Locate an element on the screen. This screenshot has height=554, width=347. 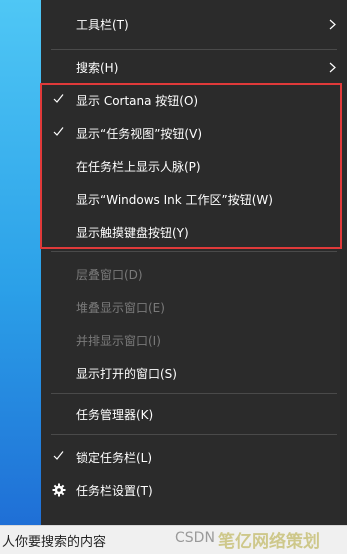
menu-item-taskbar-settings-label: 任务栏设置(T) is located at coordinates (114, 491).